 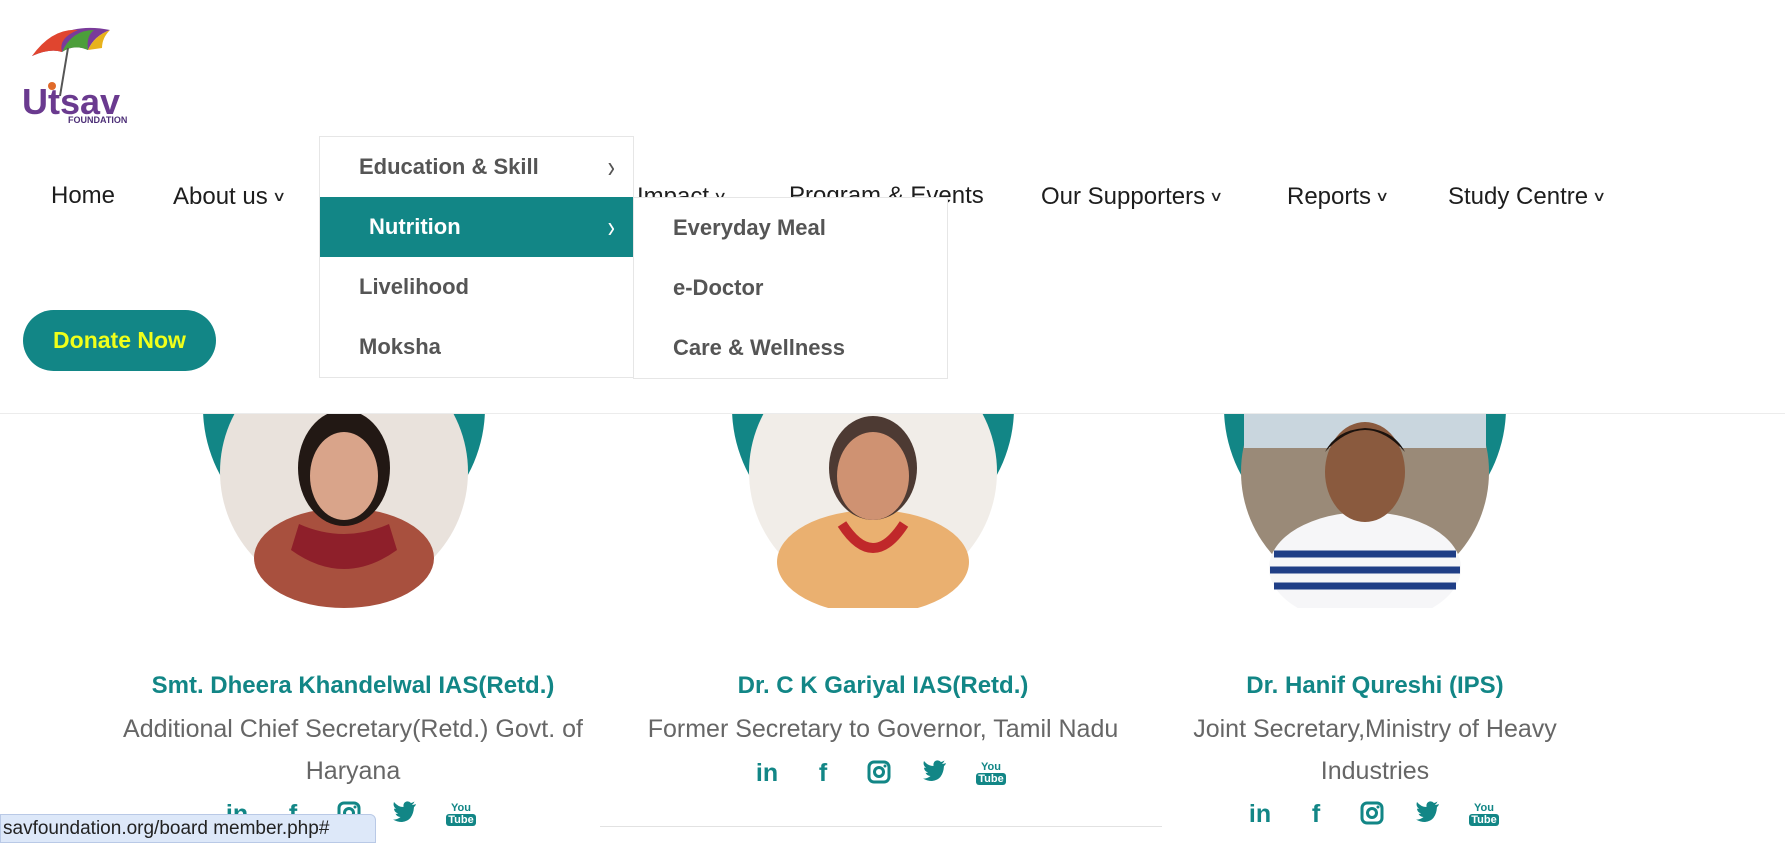 I want to click on member-name: Smt. Dheera Khandelwal IAS(Retd.), so click(x=353, y=685).